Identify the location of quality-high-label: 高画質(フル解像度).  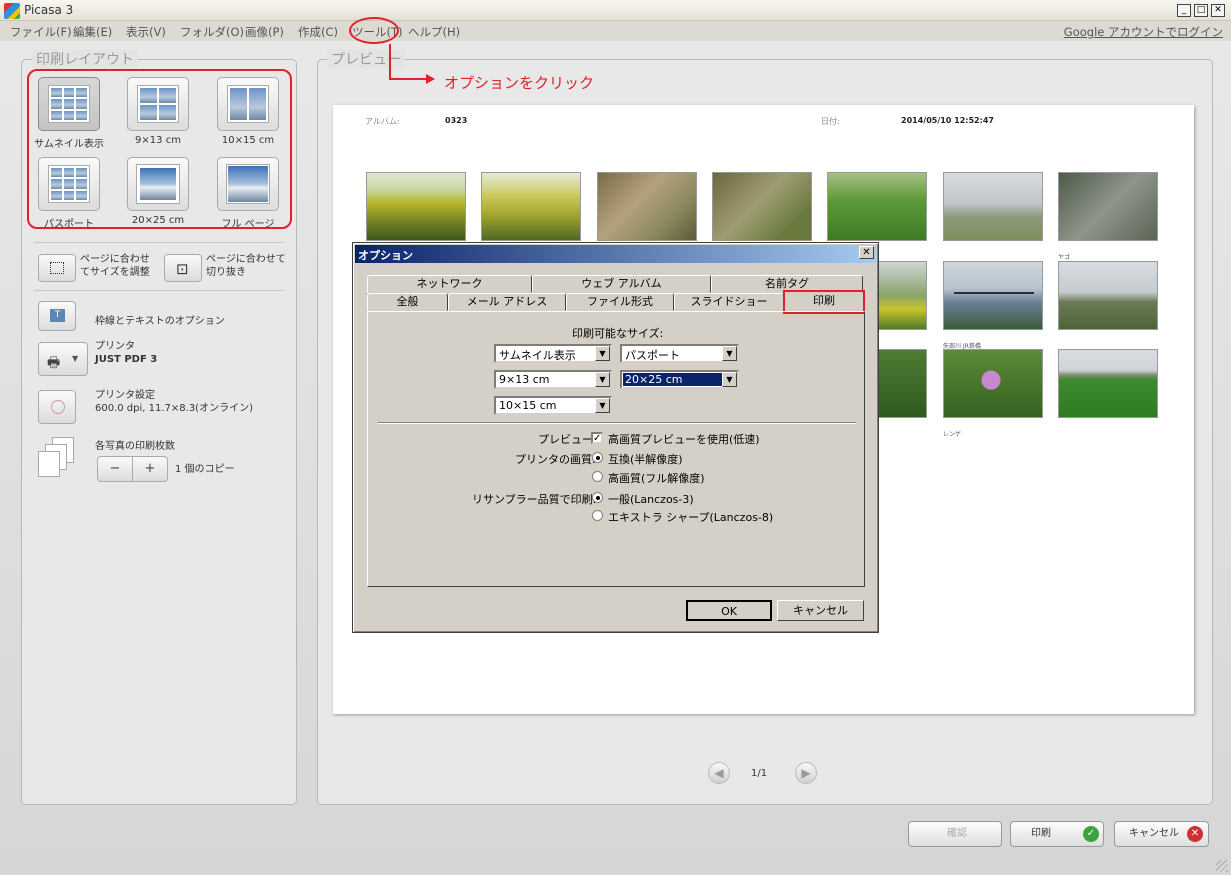
(656, 478).